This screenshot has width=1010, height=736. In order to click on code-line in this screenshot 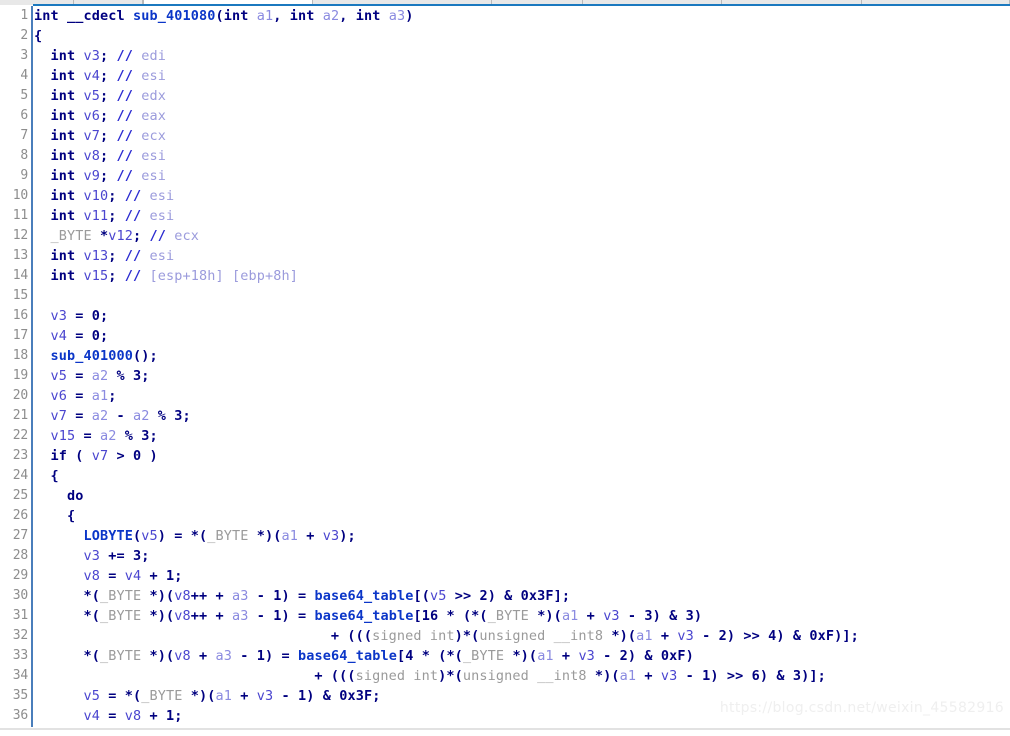, I will do `click(522, 296)`.